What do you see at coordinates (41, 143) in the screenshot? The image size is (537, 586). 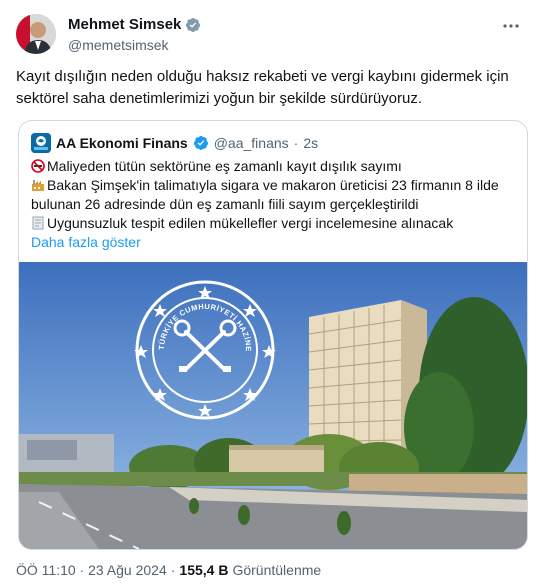 I see `quoted-author-avatar` at bounding box center [41, 143].